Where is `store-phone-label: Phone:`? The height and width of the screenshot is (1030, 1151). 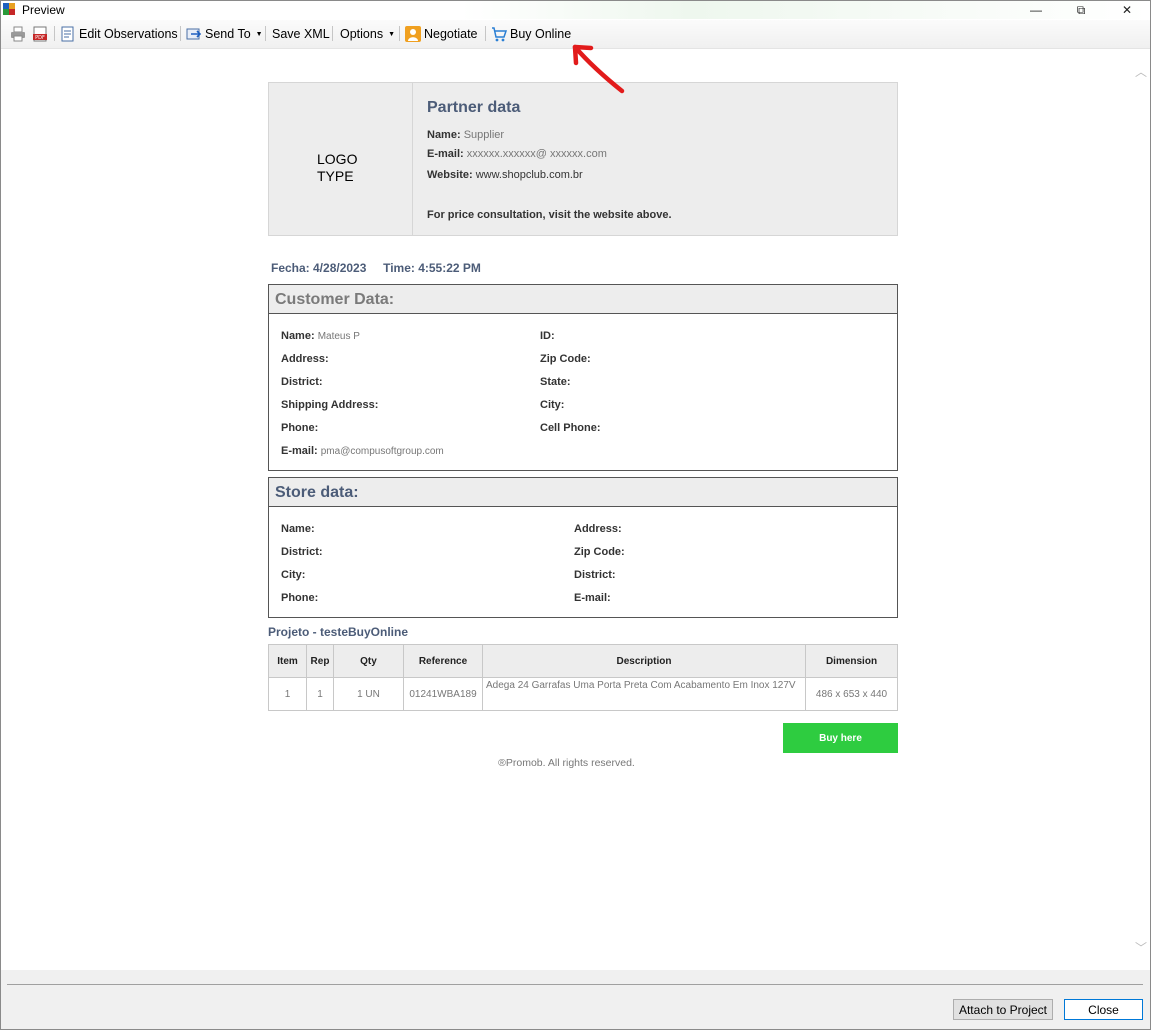
store-phone-label: Phone: is located at coordinates (300, 598).